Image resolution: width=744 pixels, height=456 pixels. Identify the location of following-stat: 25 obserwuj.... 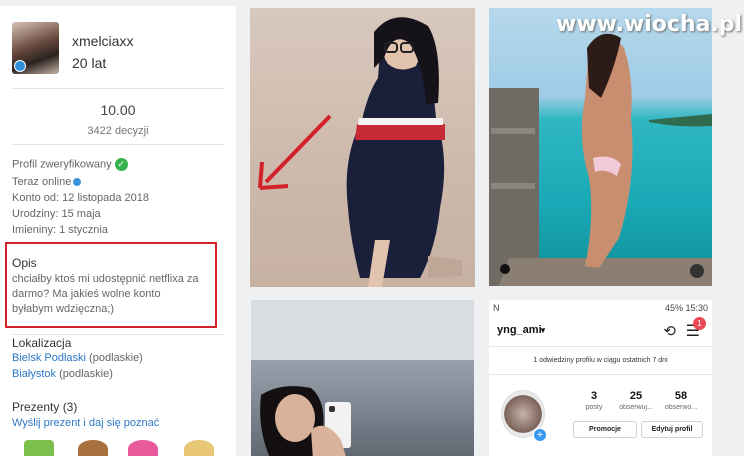
(636, 400).